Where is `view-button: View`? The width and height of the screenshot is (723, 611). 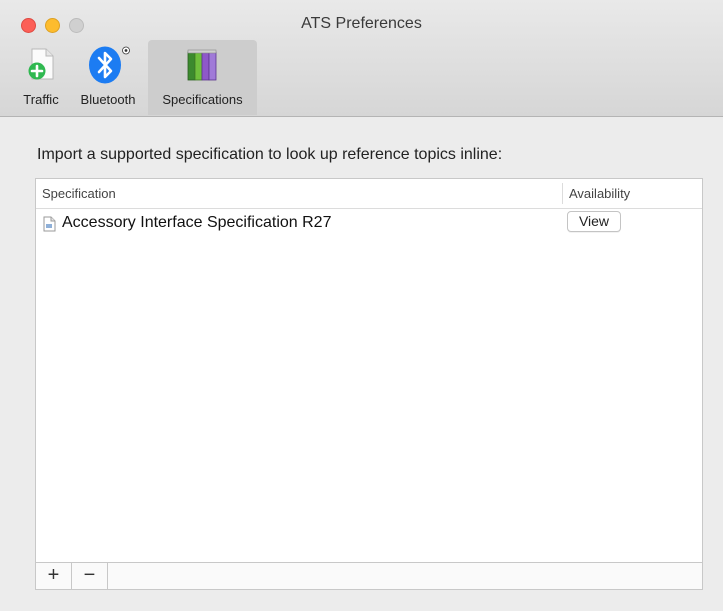
view-button: View is located at coordinates (594, 221).